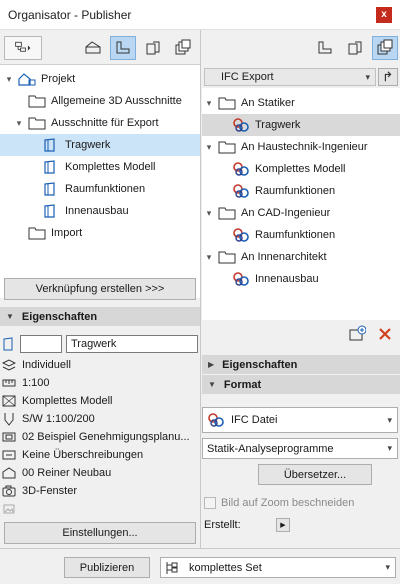 This screenshot has width=400, height=584. Describe the element at coordinates (72, 455) in the screenshot. I see `property-row: Keine Überschreibungen` at that location.